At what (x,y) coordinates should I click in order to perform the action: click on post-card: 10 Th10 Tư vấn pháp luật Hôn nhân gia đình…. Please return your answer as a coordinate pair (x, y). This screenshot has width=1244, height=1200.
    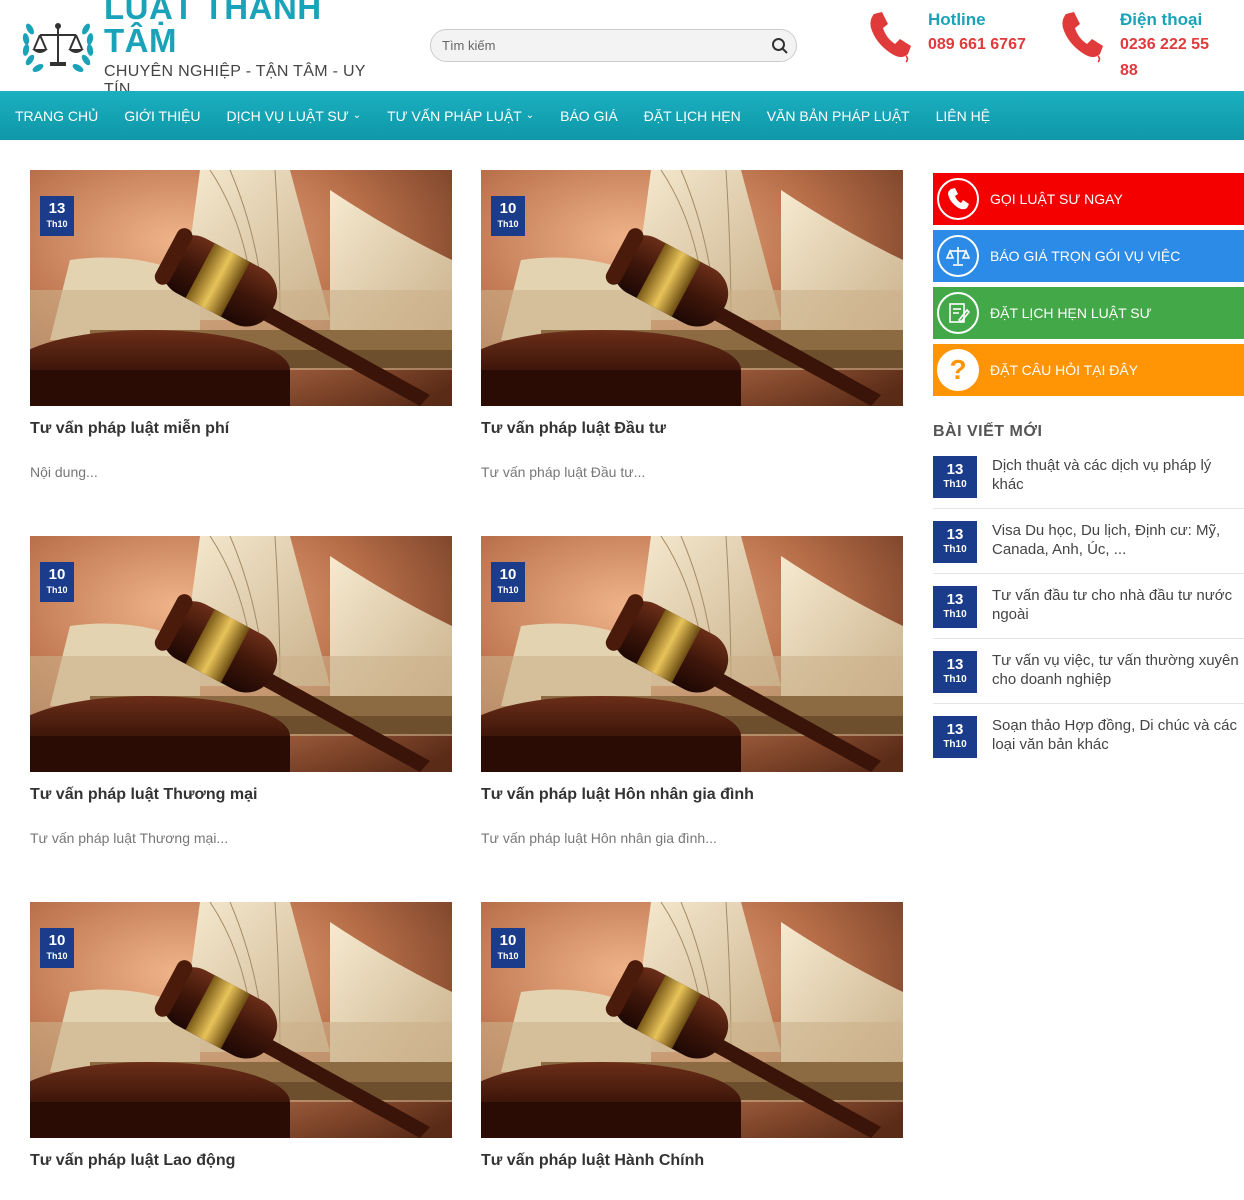
    Looking at the image, I should click on (692, 691).